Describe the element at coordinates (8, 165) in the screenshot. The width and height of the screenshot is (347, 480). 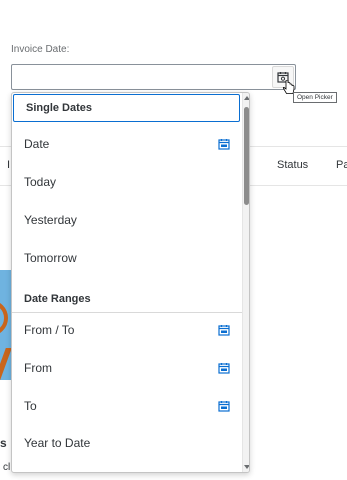
I see `column-header-i: I` at that location.